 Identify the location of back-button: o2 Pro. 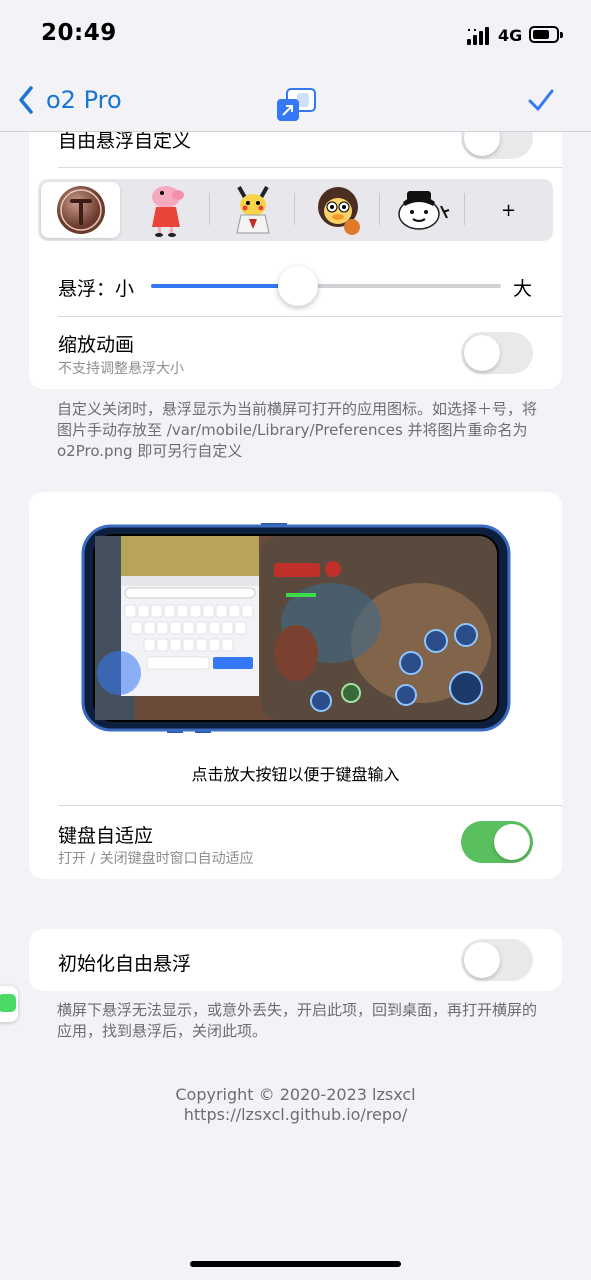
(69, 100).